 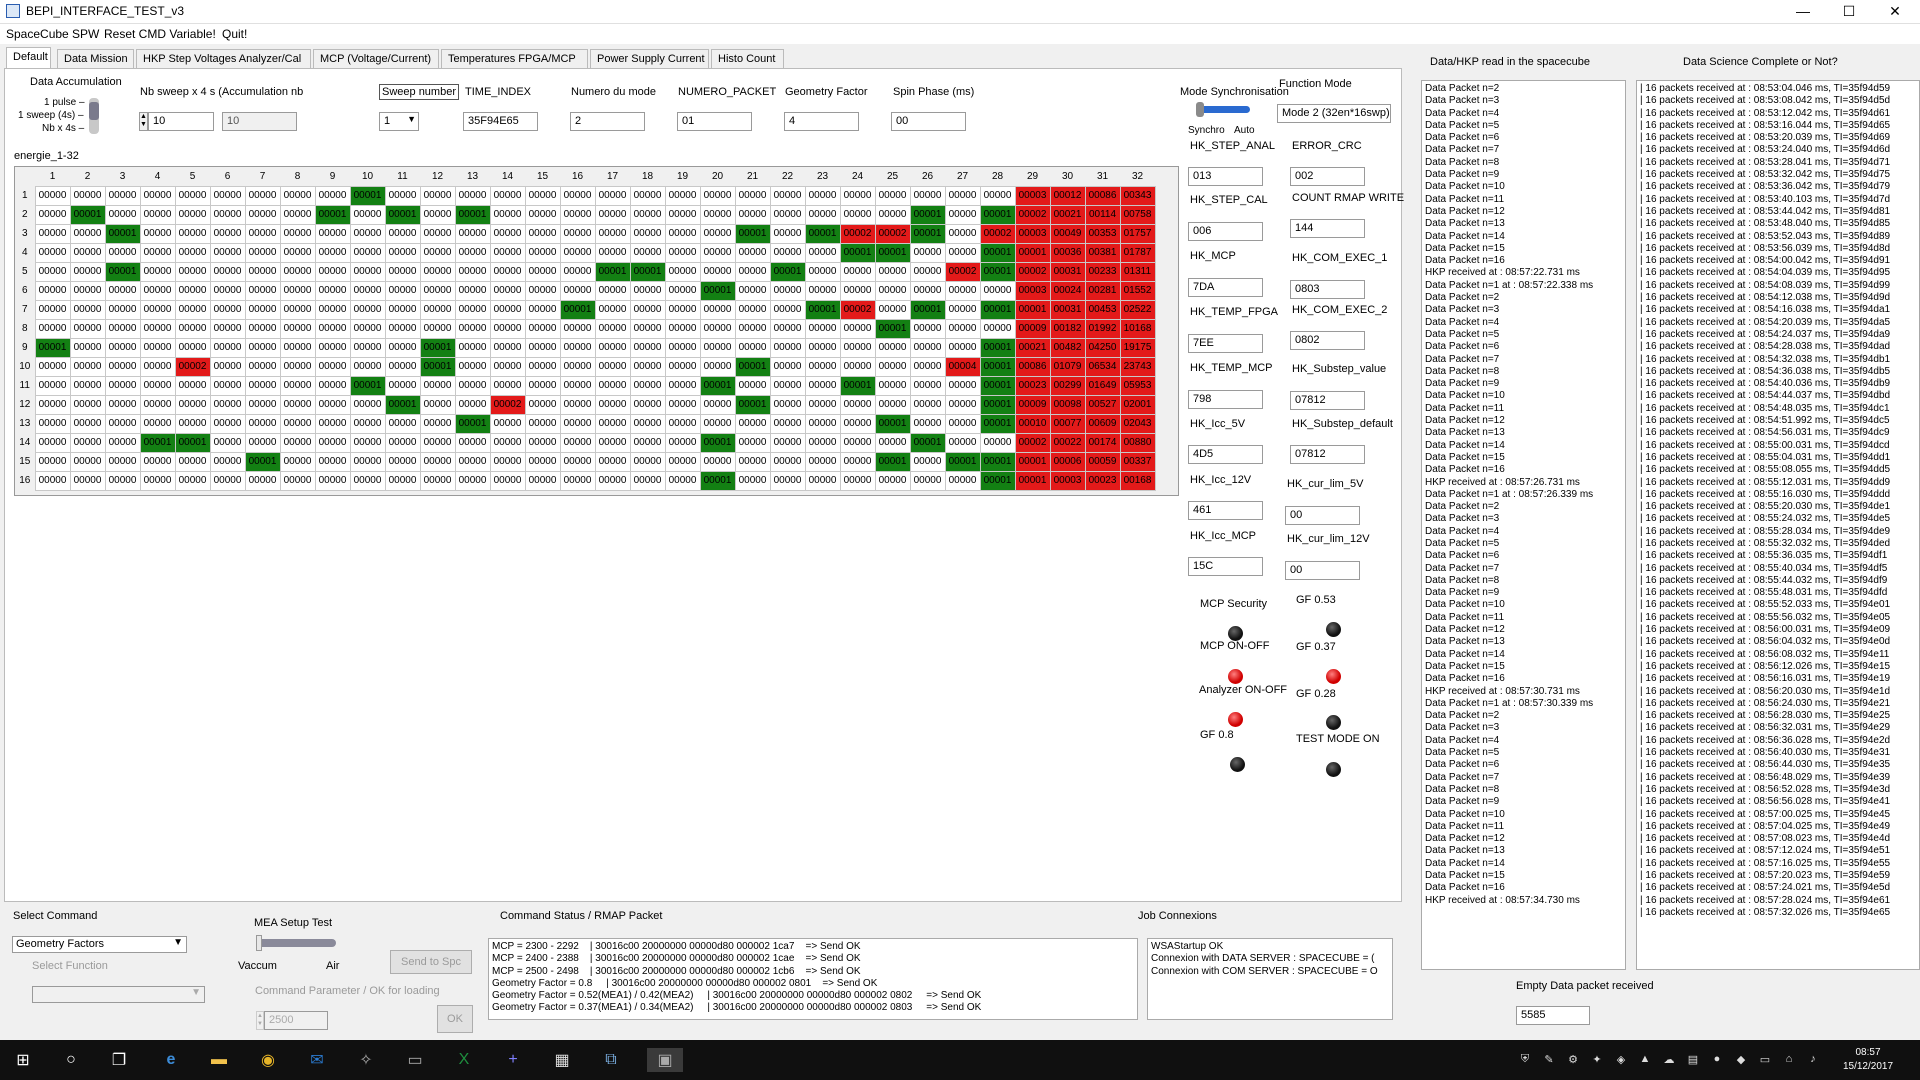 What do you see at coordinates (1765, 1060) in the screenshot?
I see `battery-icon: ▭` at bounding box center [1765, 1060].